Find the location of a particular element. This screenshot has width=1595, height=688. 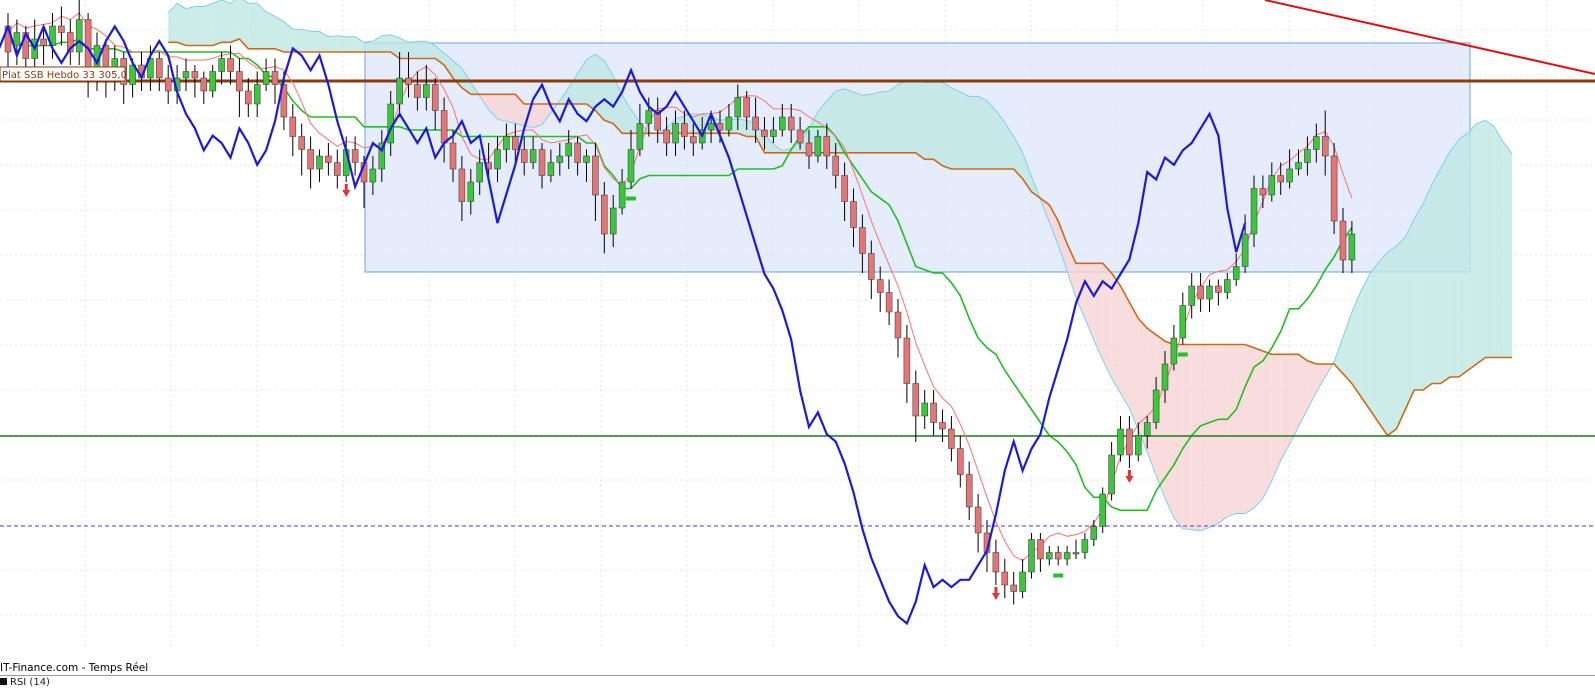

sell-arrow-marker is located at coordinates (995, 596).